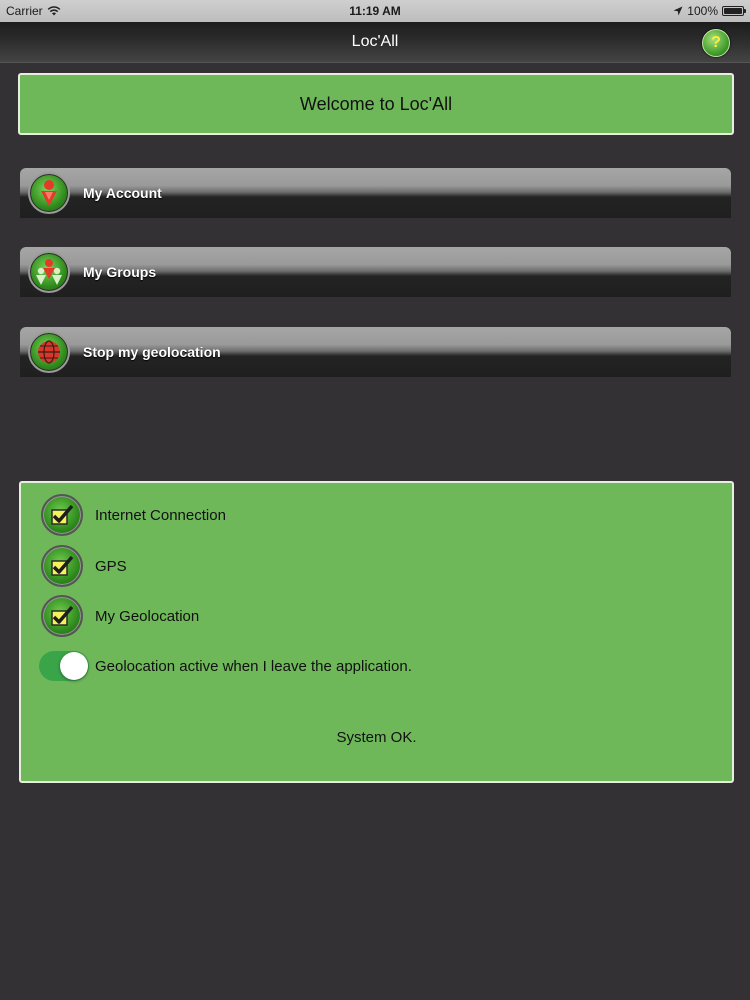  What do you see at coordinates (74, 666) in the screenshot?
I see `toggle-knob` at bounding box center [74, 666].